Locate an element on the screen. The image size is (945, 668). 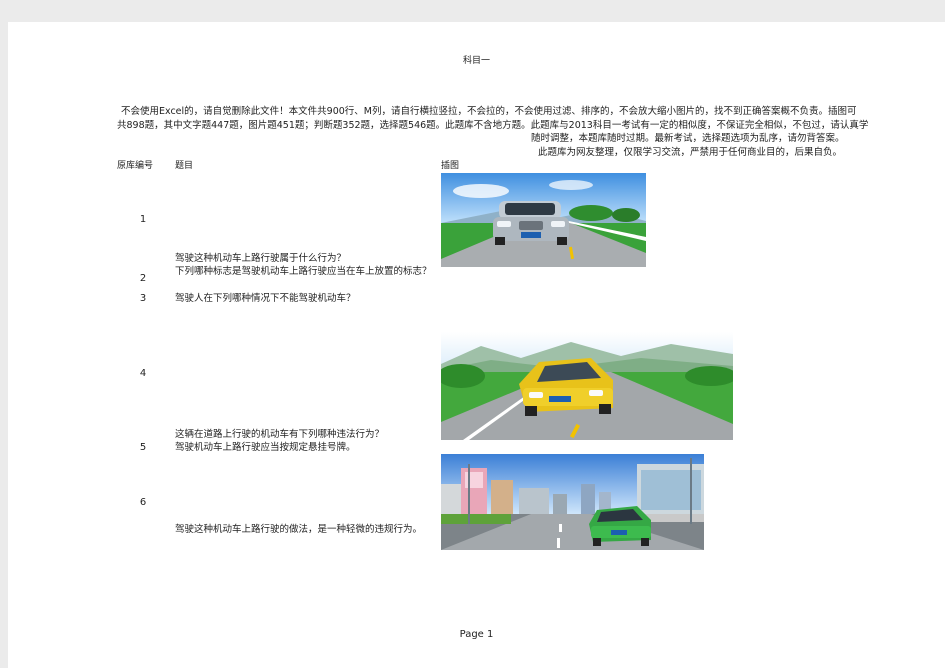
column-header-image: 插图 is located at coordinates (450, 166).